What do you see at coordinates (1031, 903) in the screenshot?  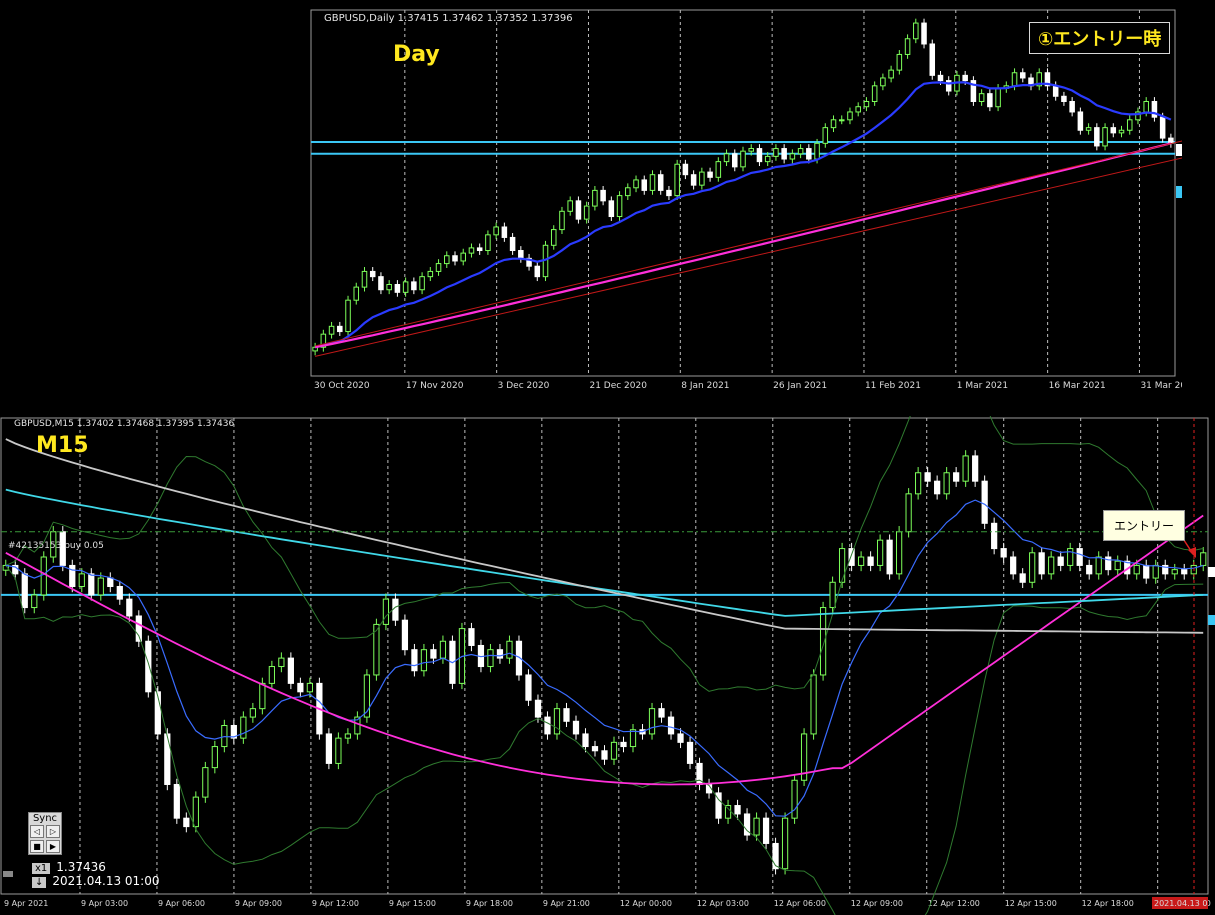 I see `x-tick-label: 12 Apr 15:00` at bounding box center [1031, 903].